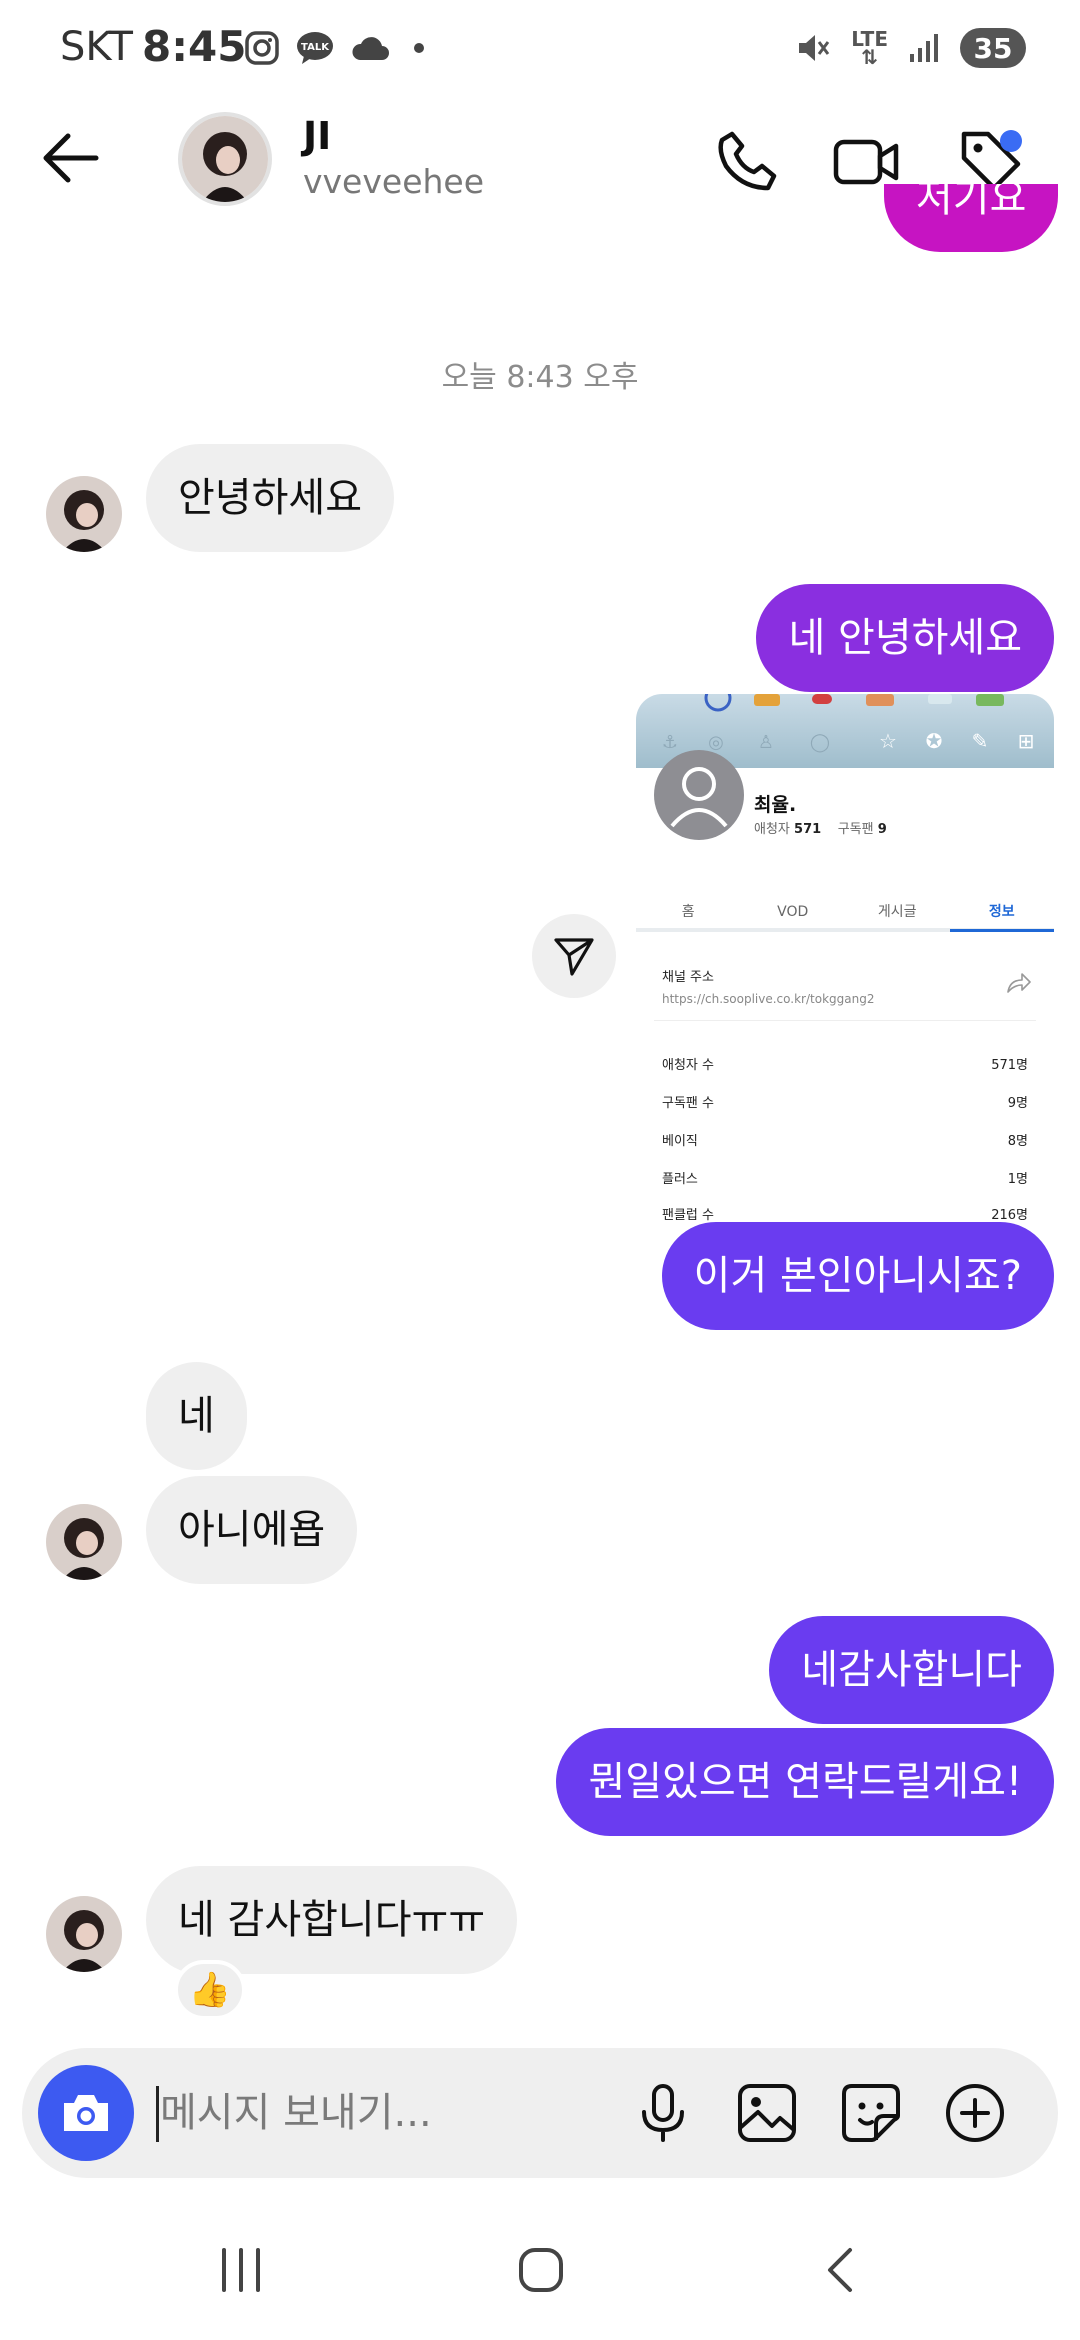 The width and height of the screenshot is (1080, 2340). What do you see at coordinates (857, 1276) in the screenshot?
I see `message-bubble-outgoing: 이거 본인아니시죠?` at bounding box center [857, 1276].